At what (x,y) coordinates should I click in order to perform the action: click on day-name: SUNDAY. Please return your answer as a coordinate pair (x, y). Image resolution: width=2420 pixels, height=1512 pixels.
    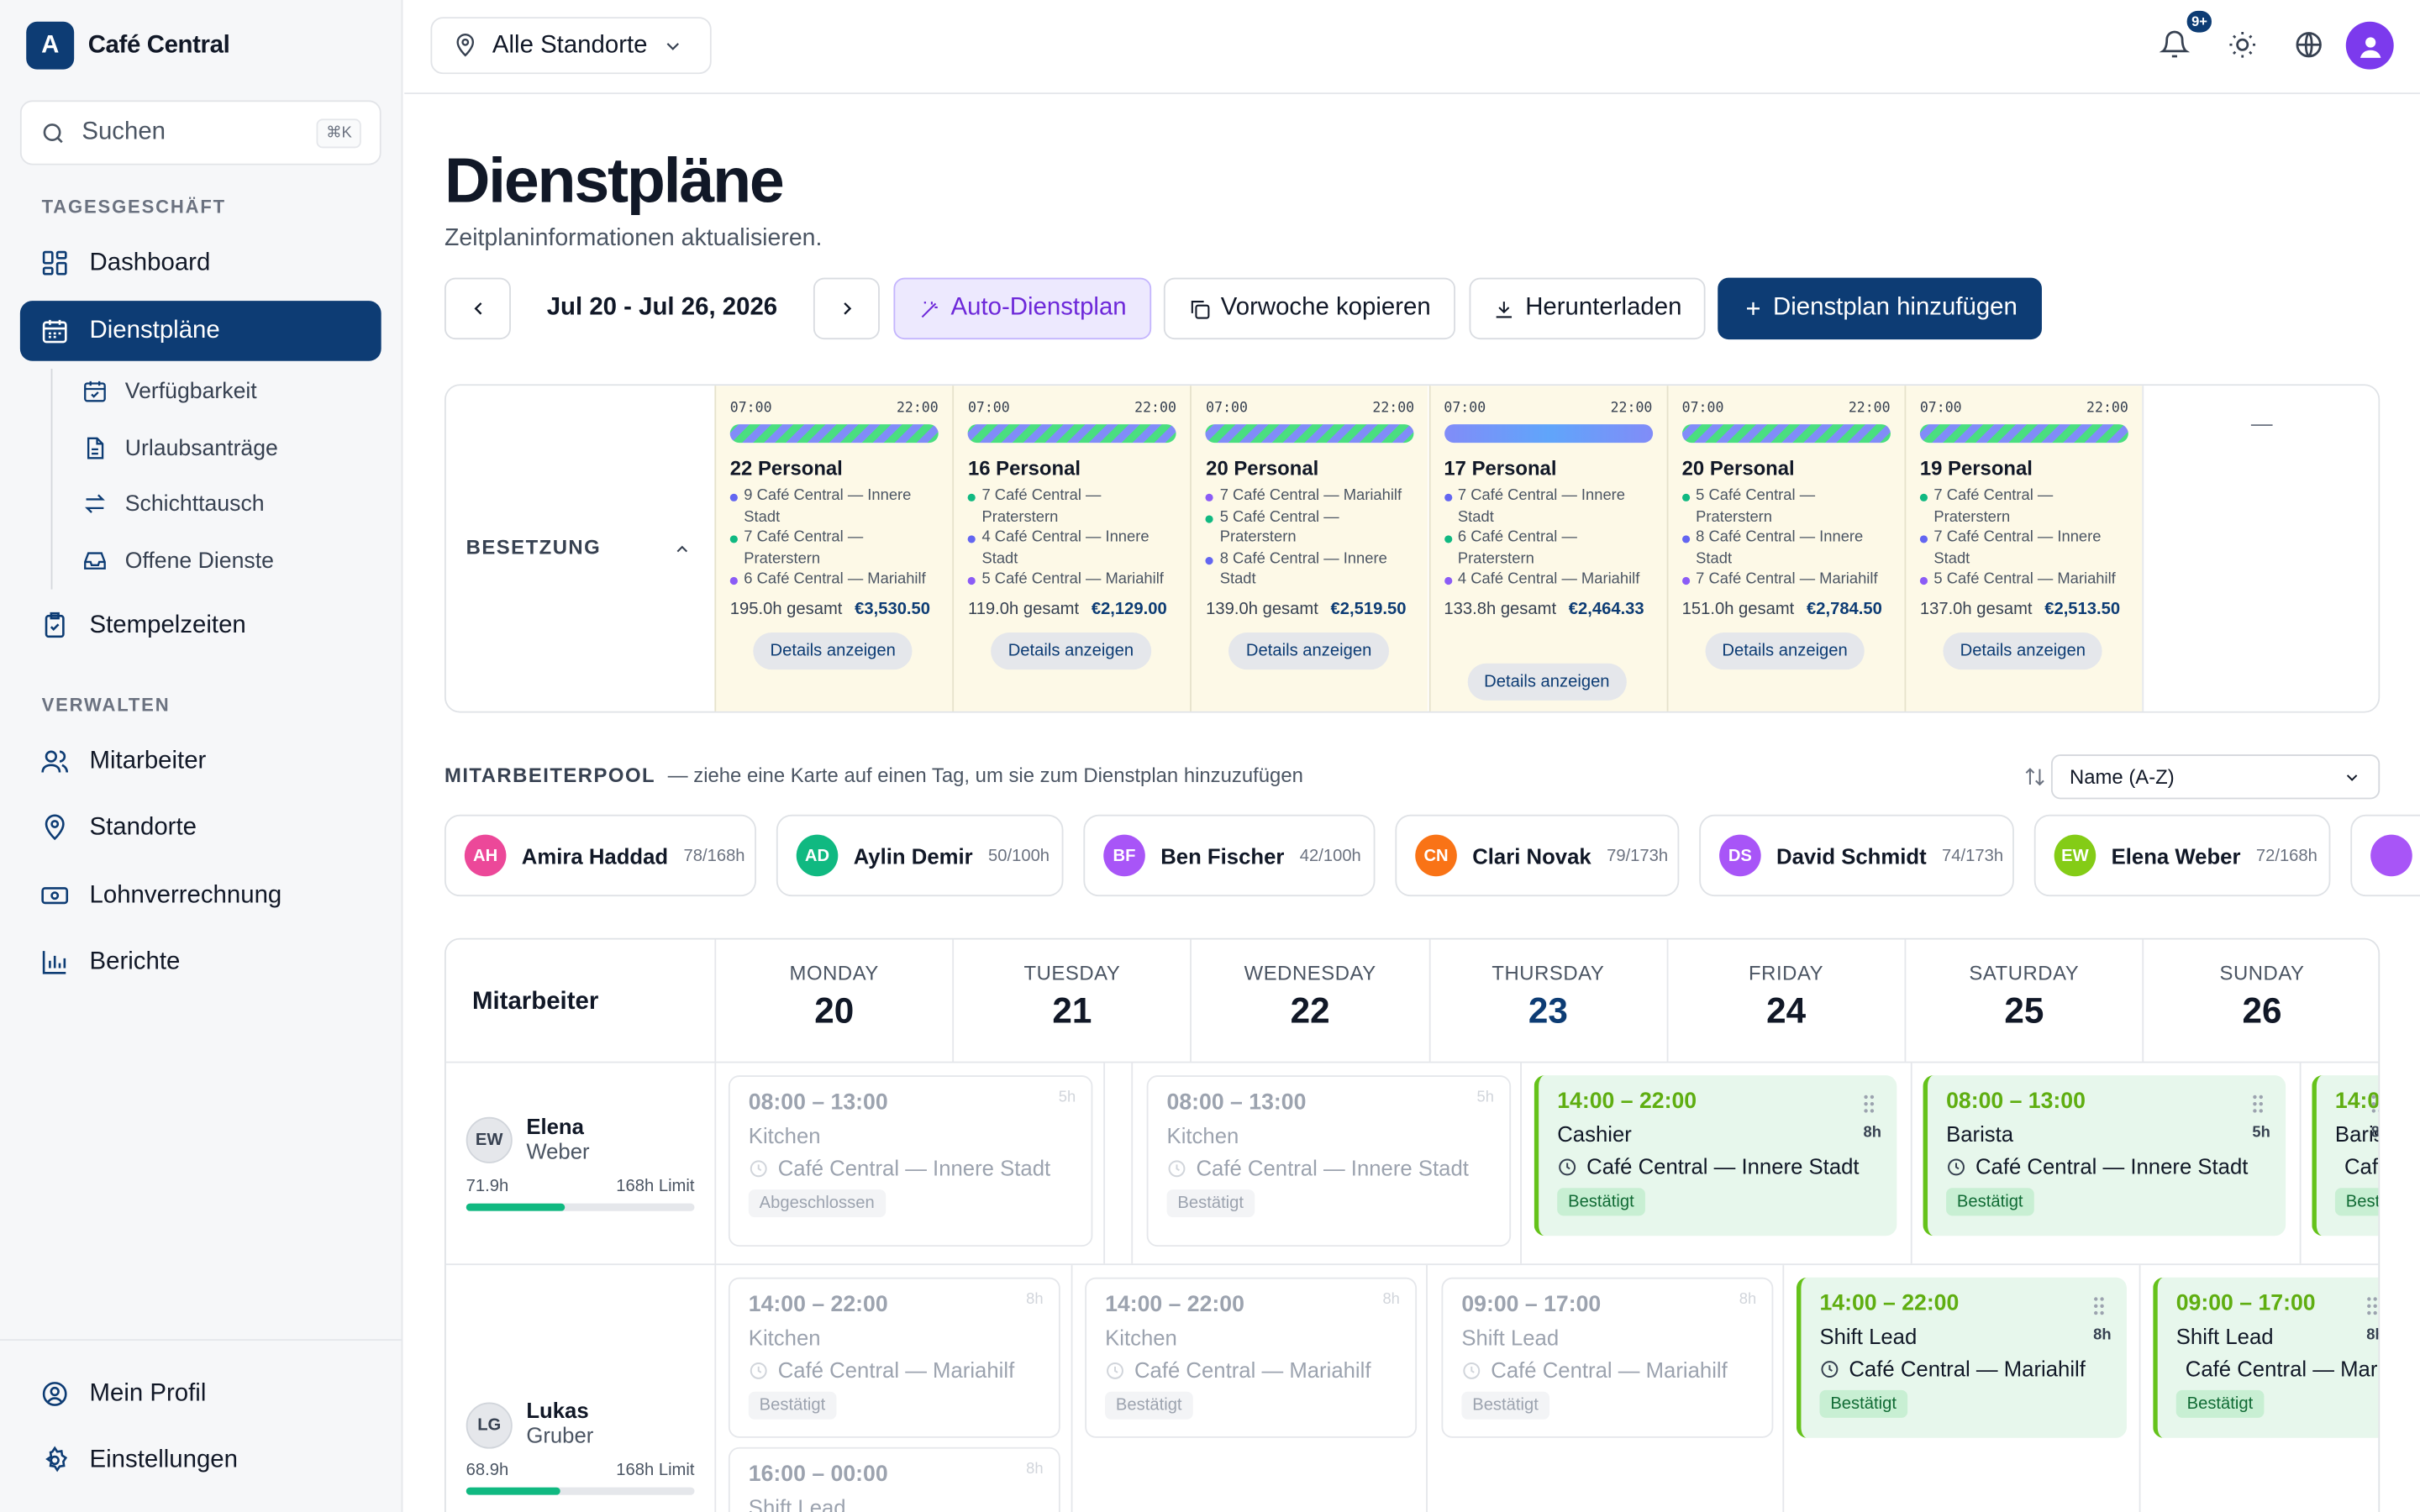
    Looking at the image, I should click on (2262, 972).